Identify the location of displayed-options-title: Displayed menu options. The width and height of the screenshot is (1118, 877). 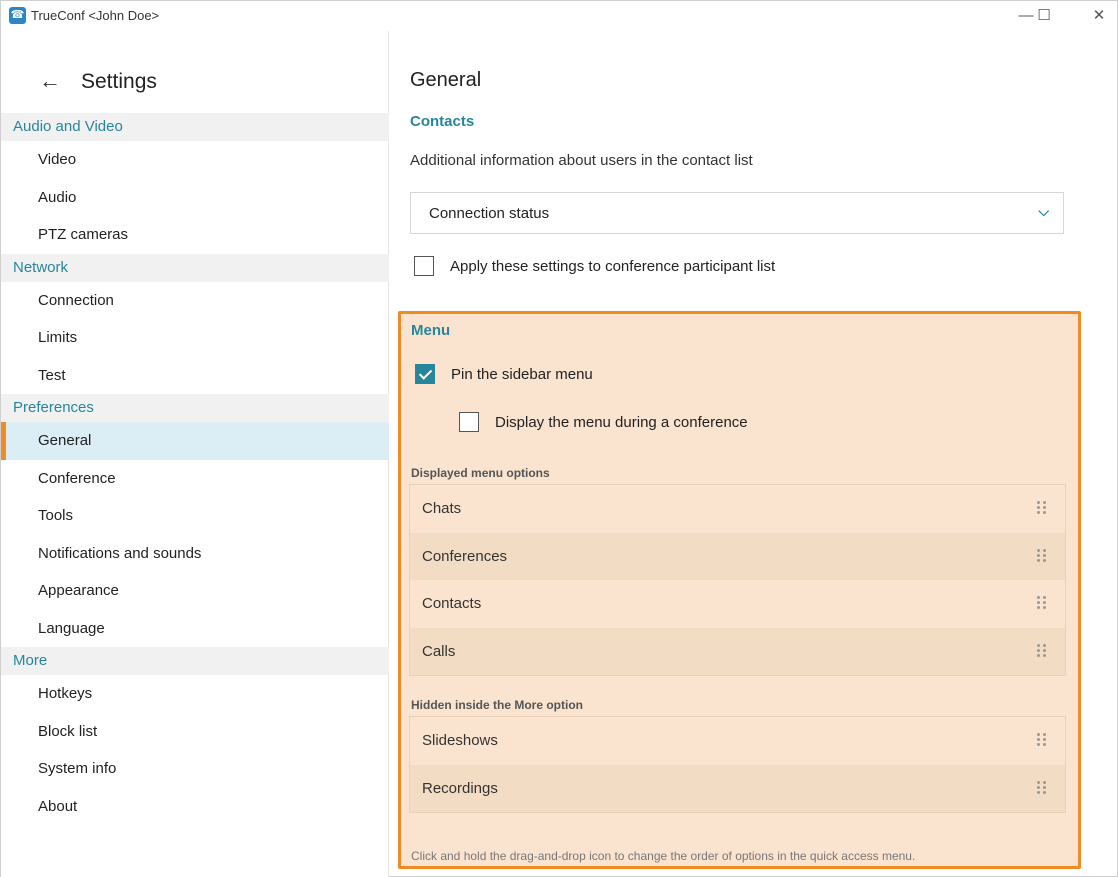
(480, 473).